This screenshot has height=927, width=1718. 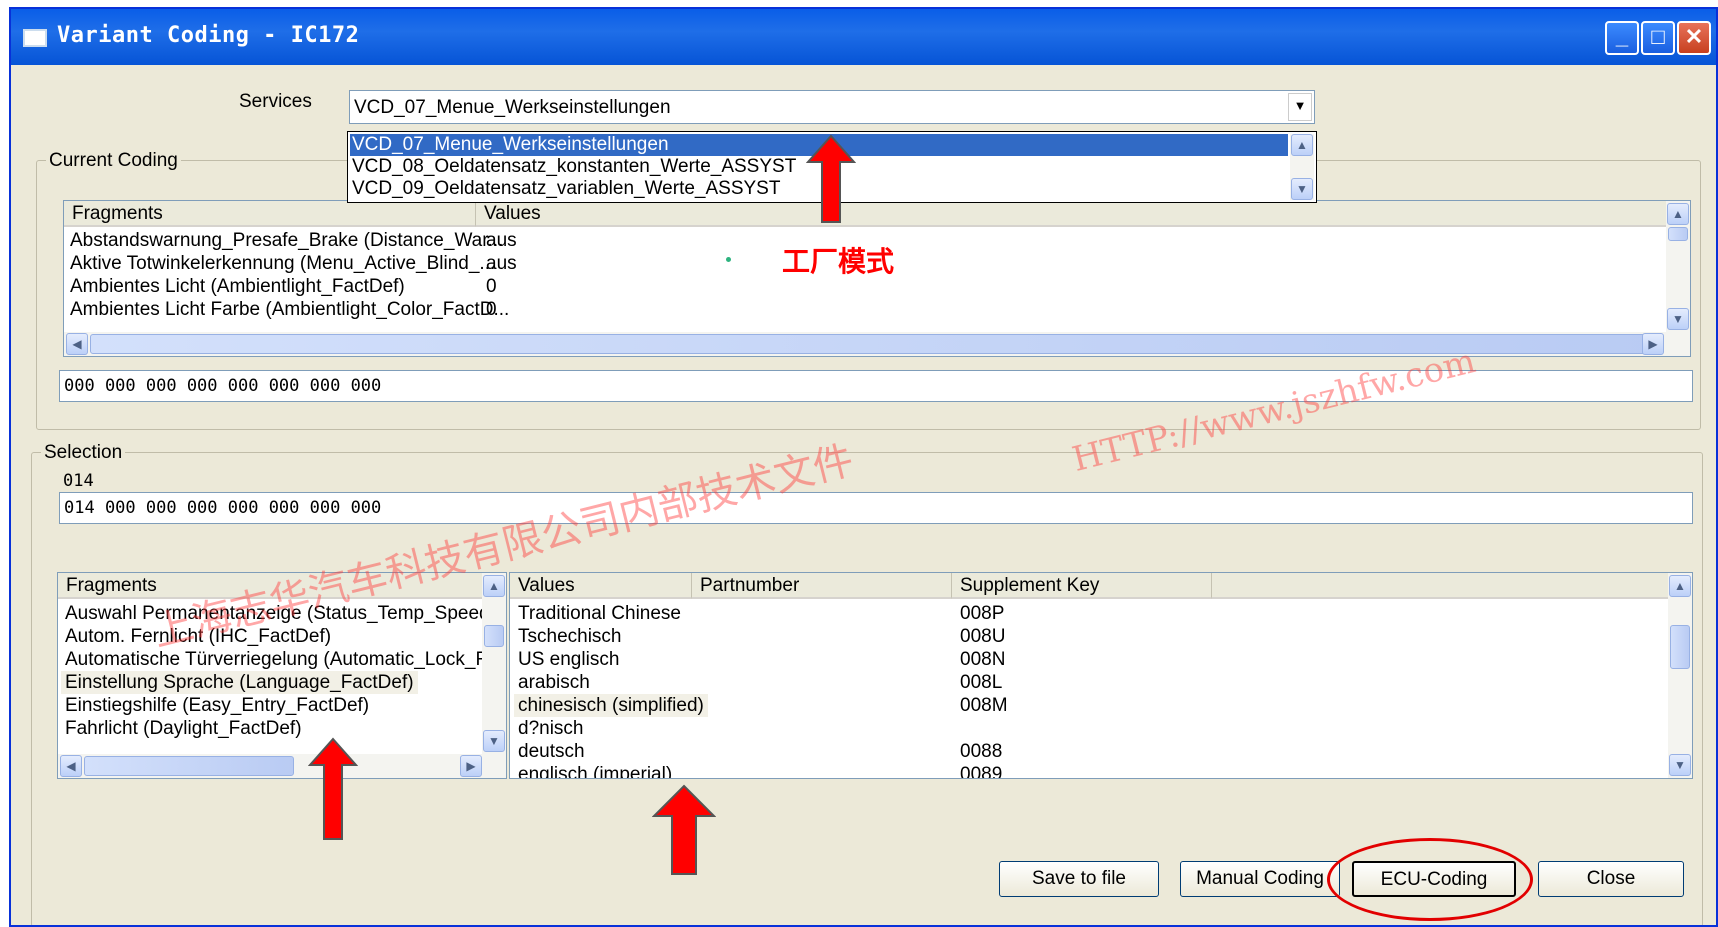 I want to click on minimize-button: _, so click(x=1622, y=38).